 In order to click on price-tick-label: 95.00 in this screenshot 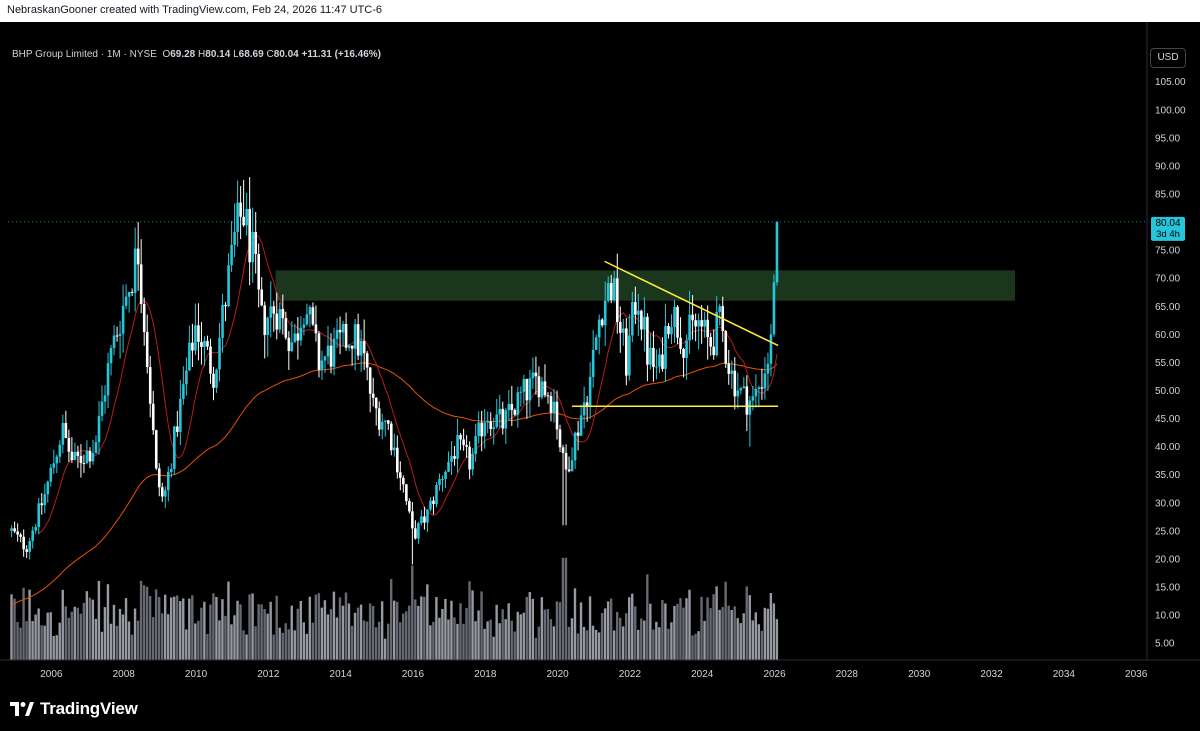, I will do `click(1167, 138)`.